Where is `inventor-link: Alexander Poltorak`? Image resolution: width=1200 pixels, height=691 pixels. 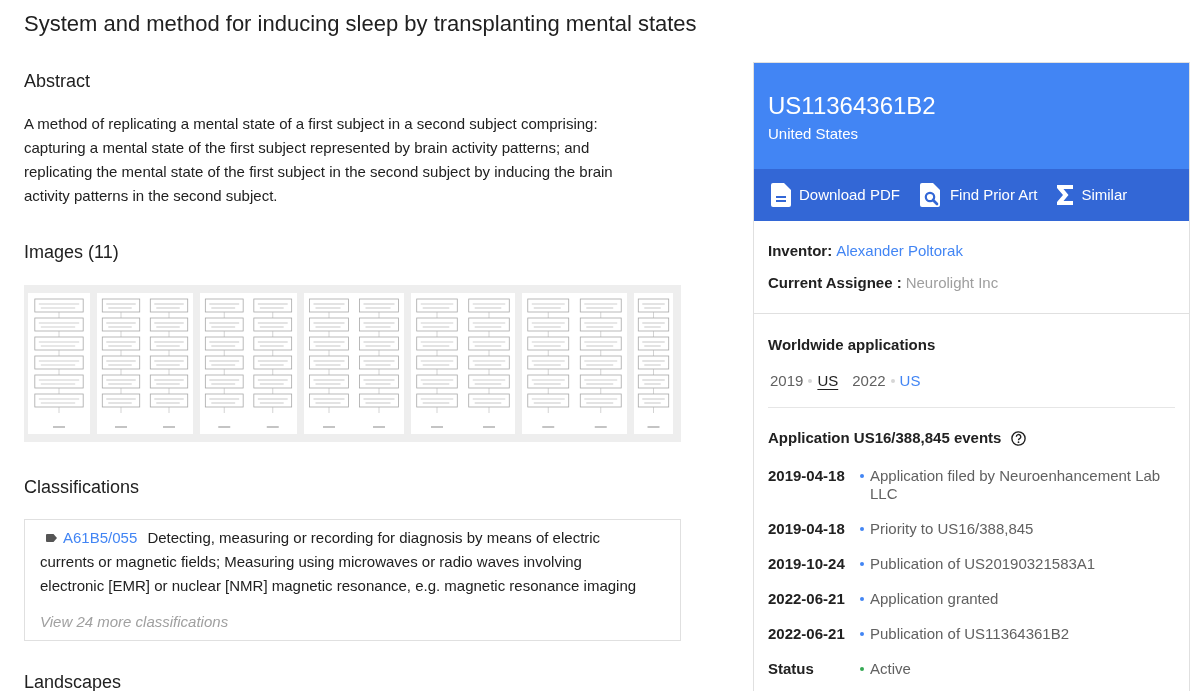 inventor-link: Alexander Poltorak is located at coordinates (899, 251).